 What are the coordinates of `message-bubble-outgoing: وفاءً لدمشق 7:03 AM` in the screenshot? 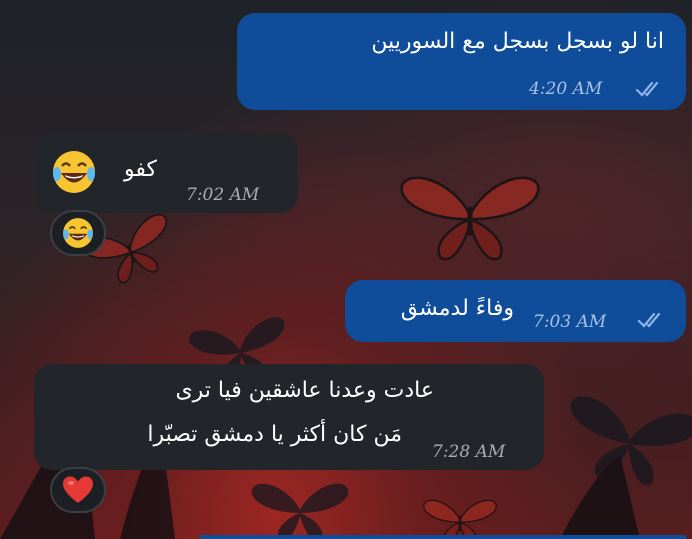 It's located at (515, 311).